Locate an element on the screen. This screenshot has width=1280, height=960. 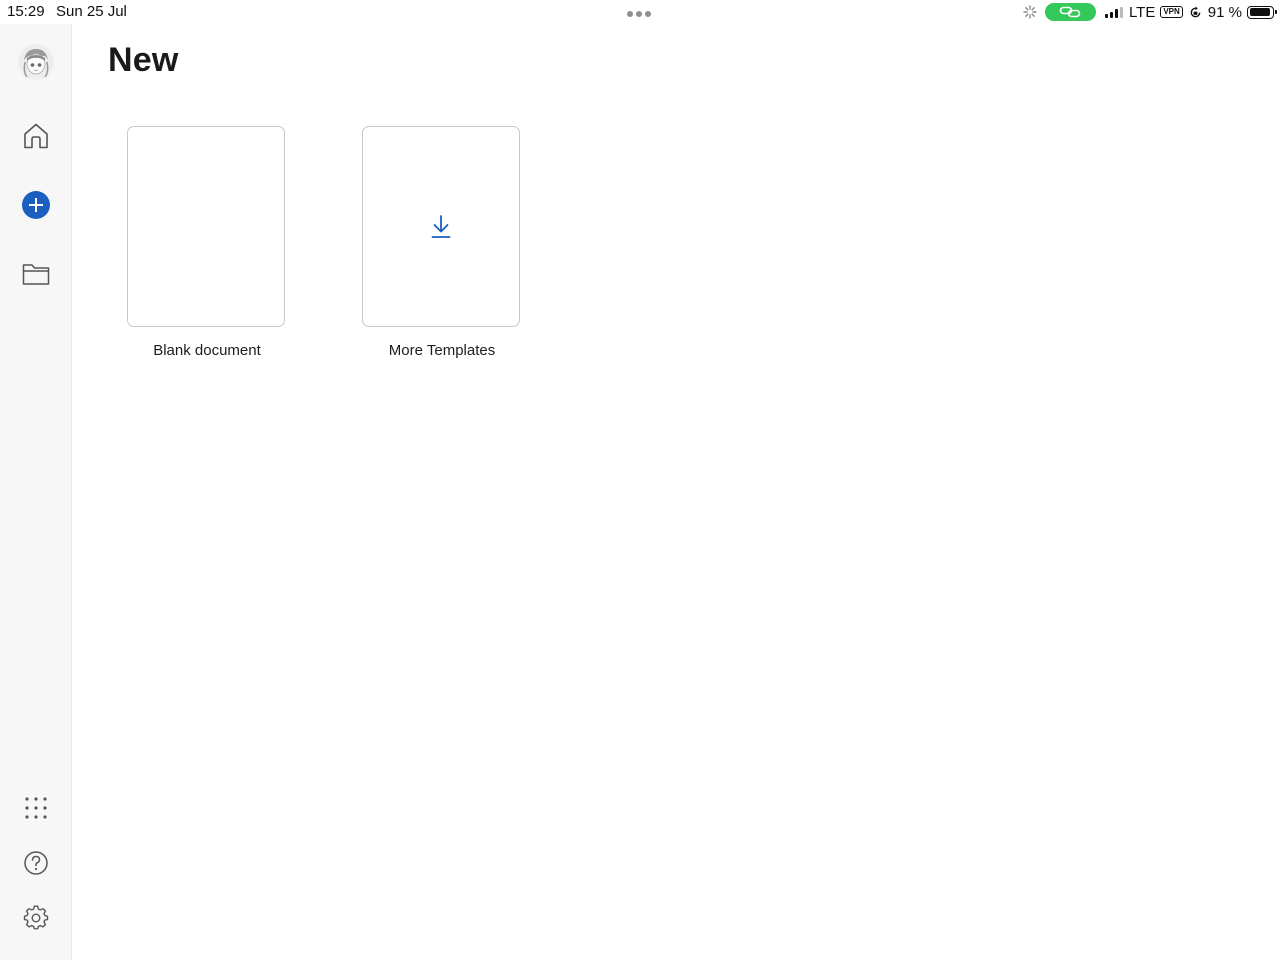
account-avatar is located at coordinates (36, 62).